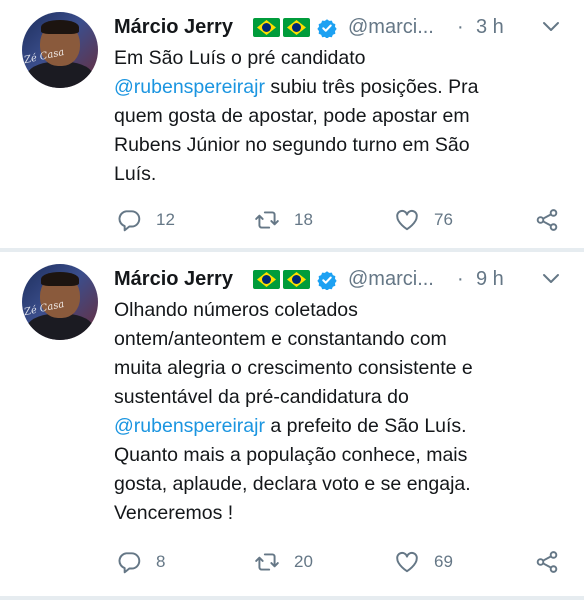  I want to click on tweet-line: Quanto mais a população conhece, mais, so click(291, 455).